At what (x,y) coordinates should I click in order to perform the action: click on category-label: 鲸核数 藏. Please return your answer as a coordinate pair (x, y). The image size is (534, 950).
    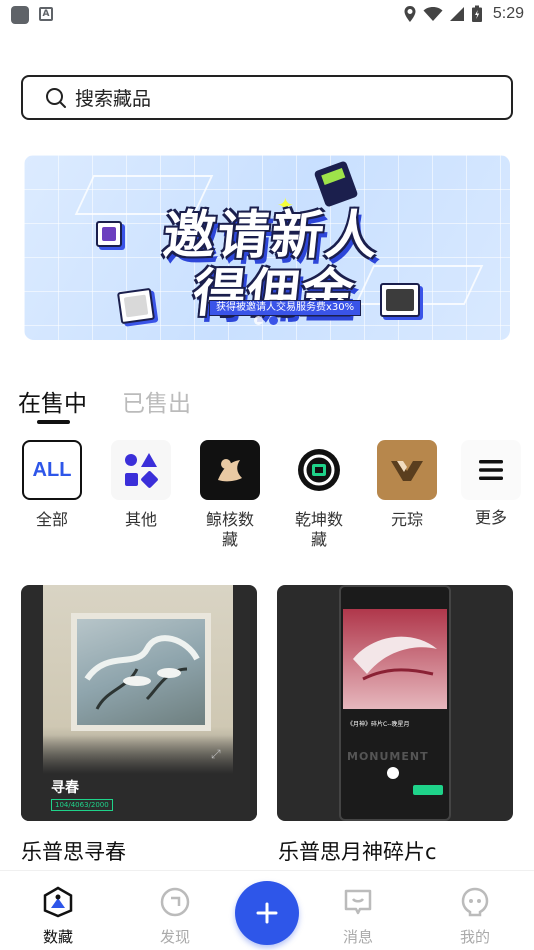
    Looking at the image, I should click on (229, 529).